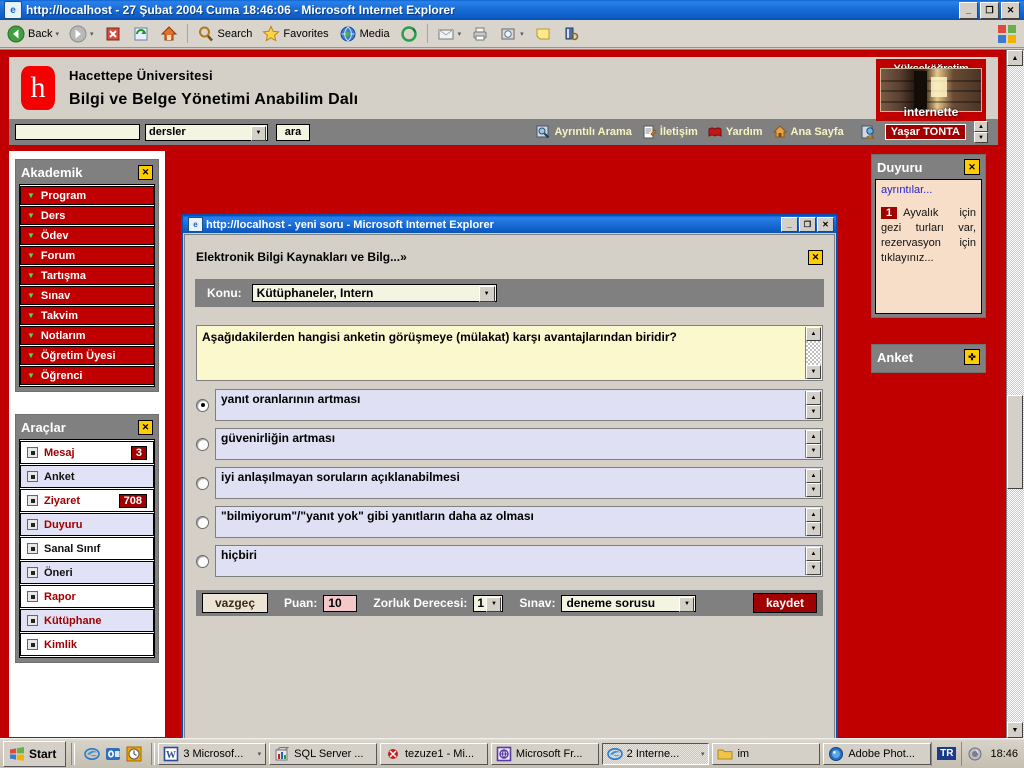 The image size is (1024, 768). What do you see at coordinates (87, 315) in the screenshot?
I see `sidebar-item-takvim: ▼ Takvim` at bounding box center [87, 315].